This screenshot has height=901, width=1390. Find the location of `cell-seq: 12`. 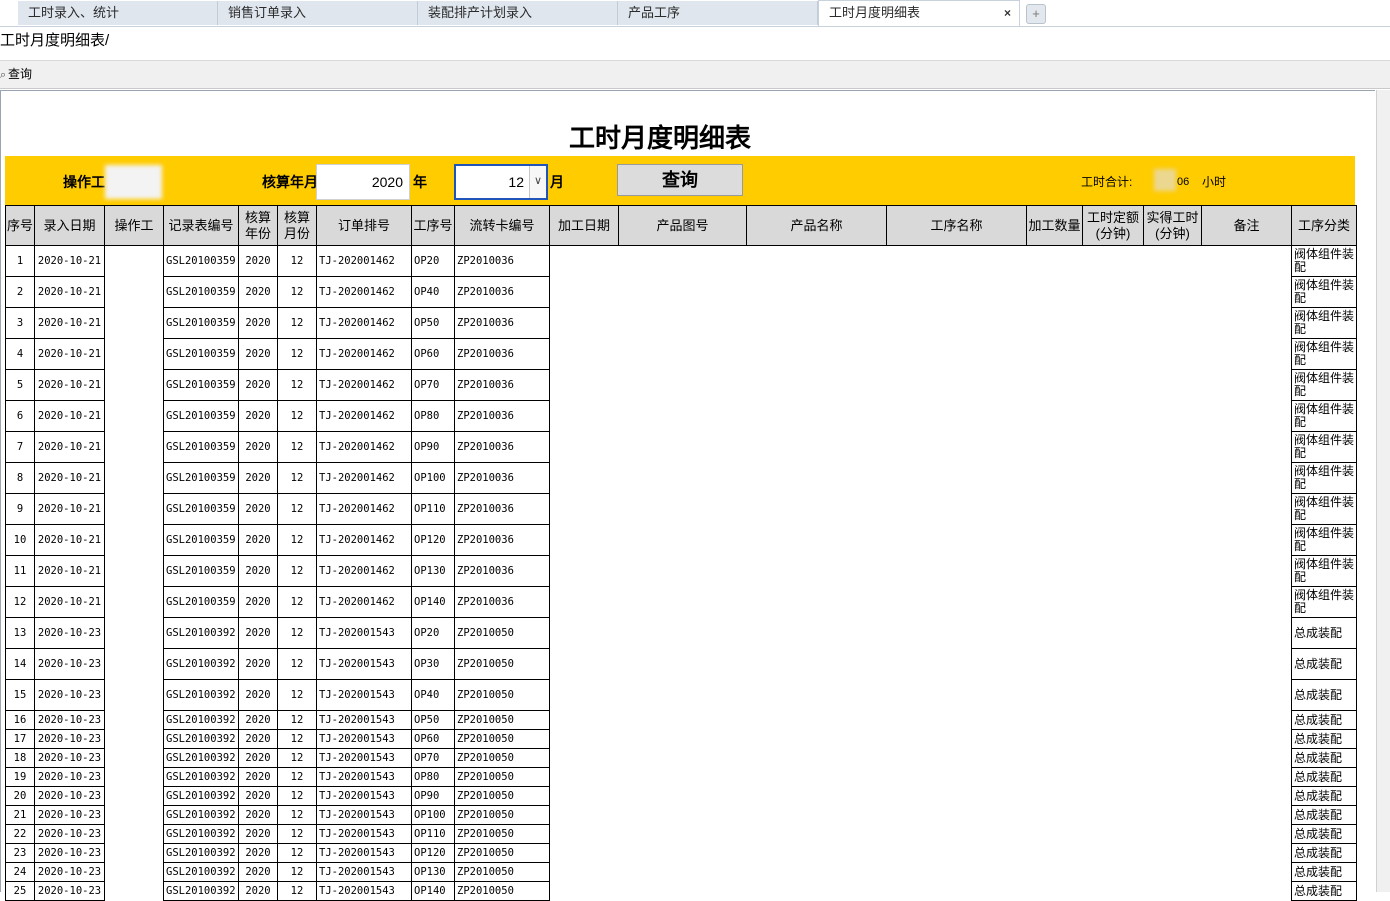

cell-seq: 12 is located at coordinates (20, 602).